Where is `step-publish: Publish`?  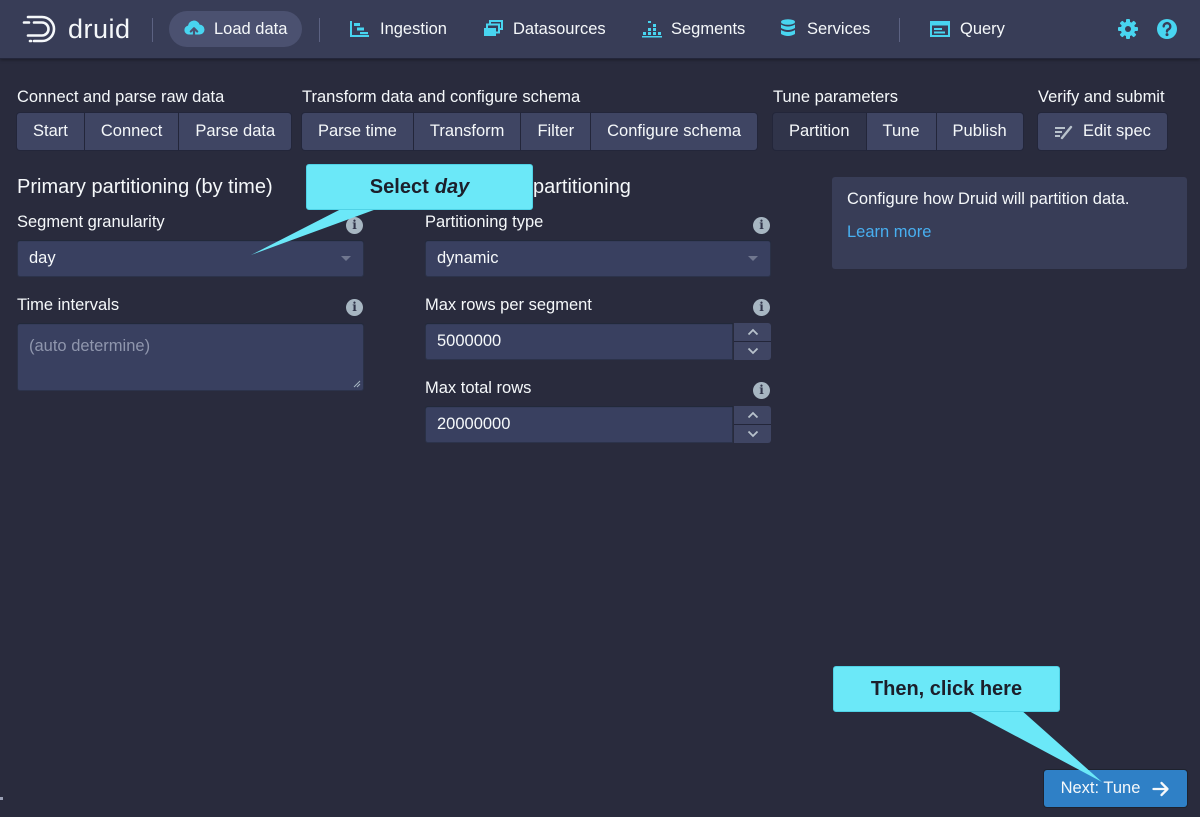
step-publish: Publish is located at coordinates (979, 131).